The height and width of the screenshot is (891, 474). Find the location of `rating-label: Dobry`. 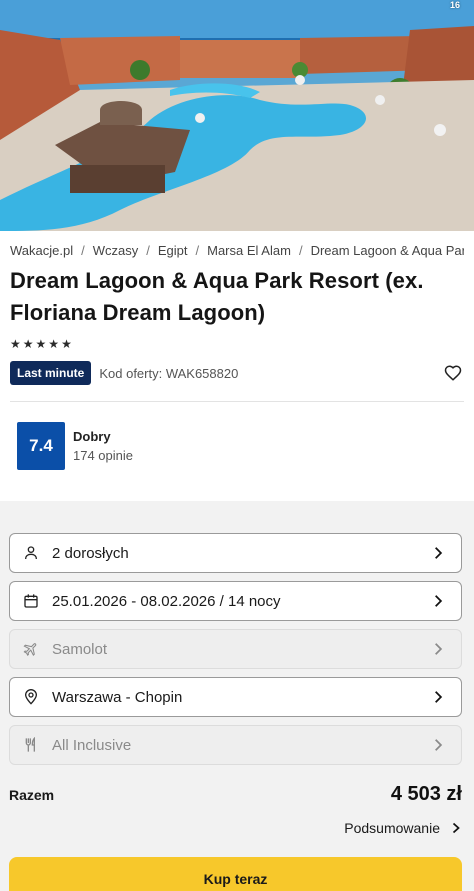

rating-label: Dobry is located at coordinates (92, 436).